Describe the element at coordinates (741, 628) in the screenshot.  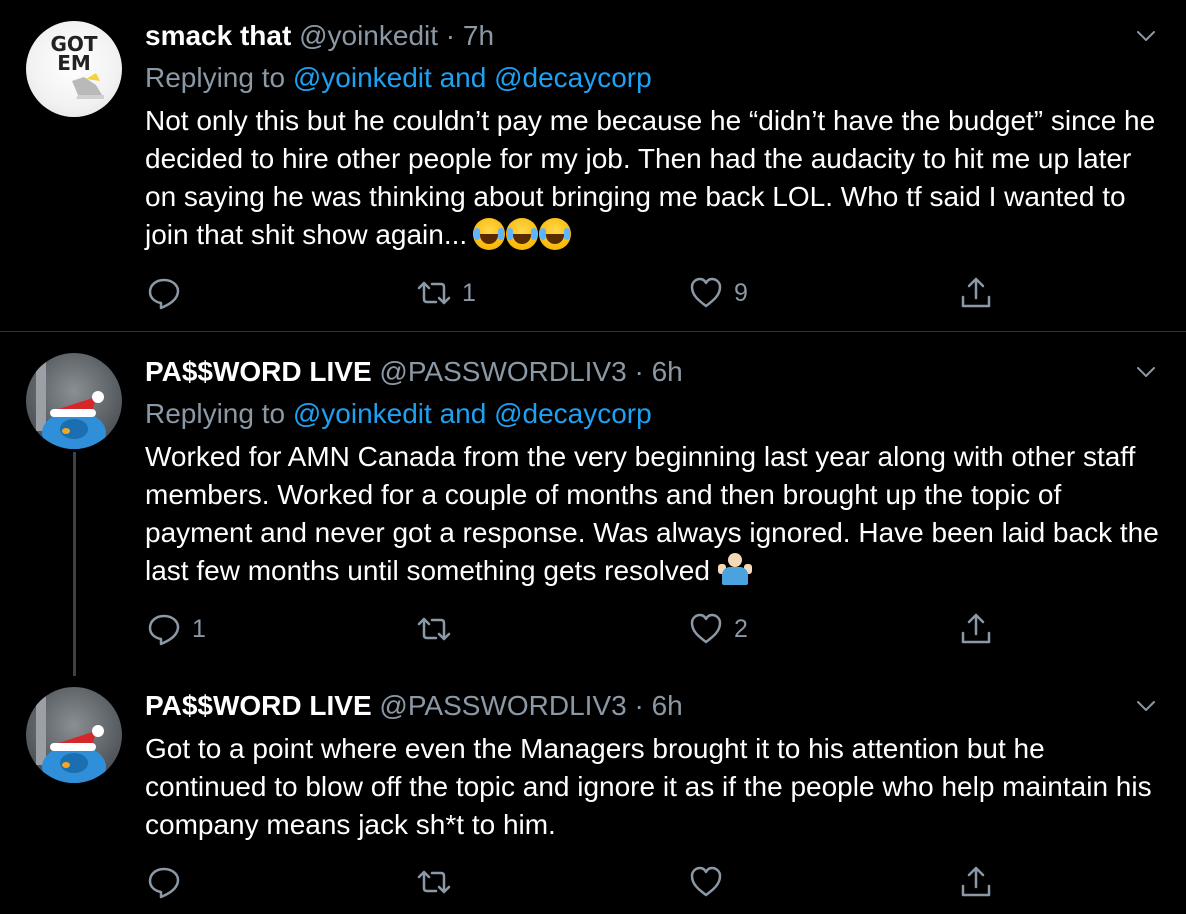
I see `like-count: 2` at that location.